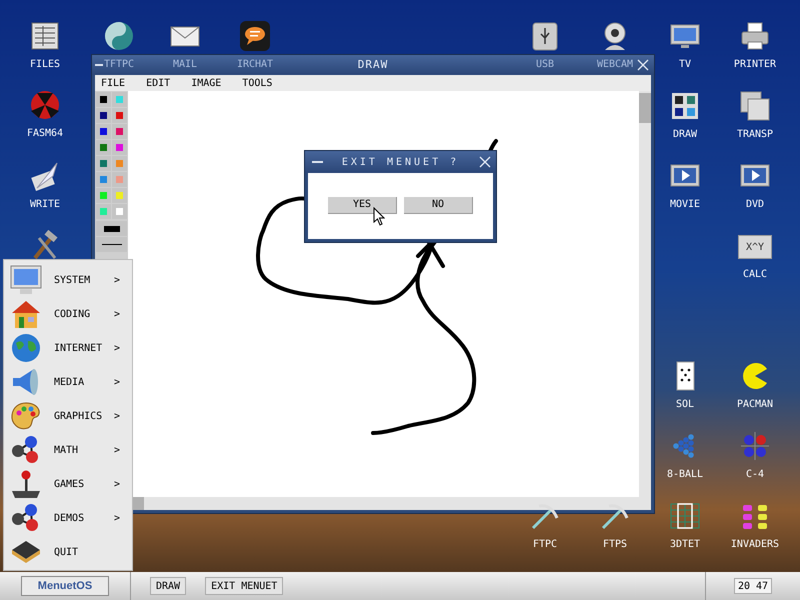 The image size is (800, 600). I want to click on calculator-key: X^Y, so click(755, 247).